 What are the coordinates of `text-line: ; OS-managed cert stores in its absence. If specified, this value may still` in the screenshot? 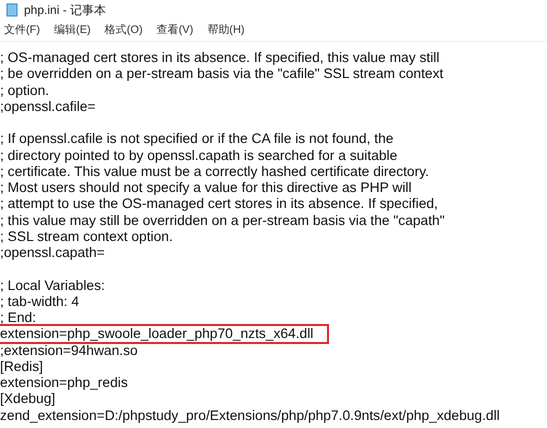 It's located at (220, 58).